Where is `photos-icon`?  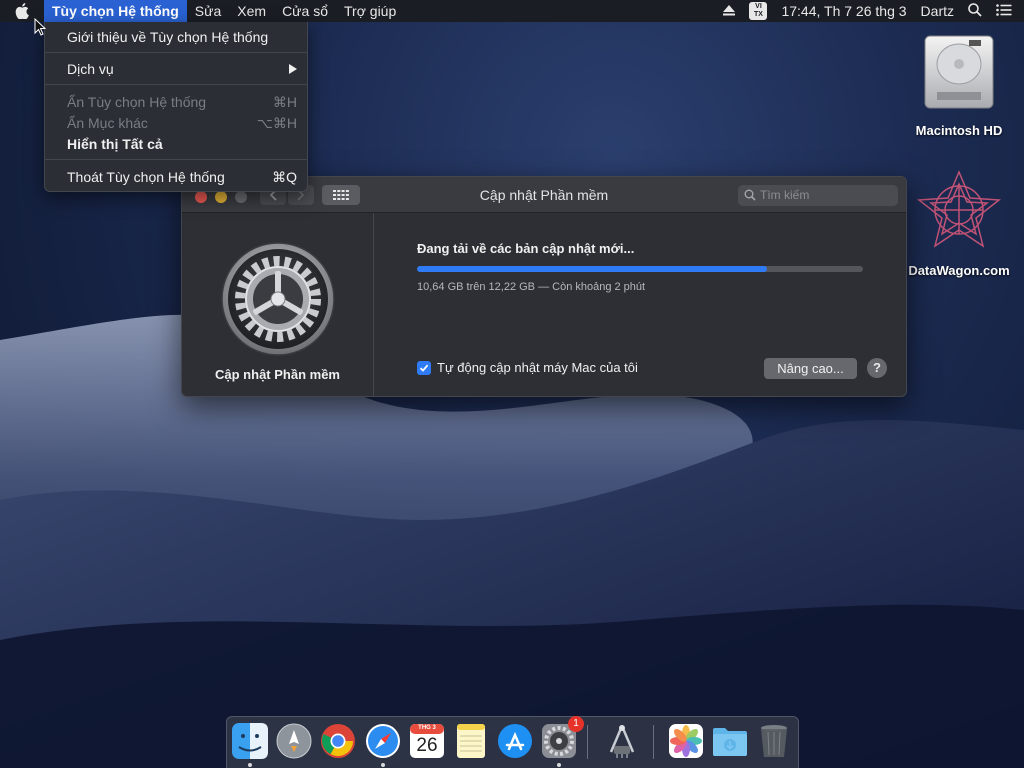
photos-icon is located at coordinates (686, 741).